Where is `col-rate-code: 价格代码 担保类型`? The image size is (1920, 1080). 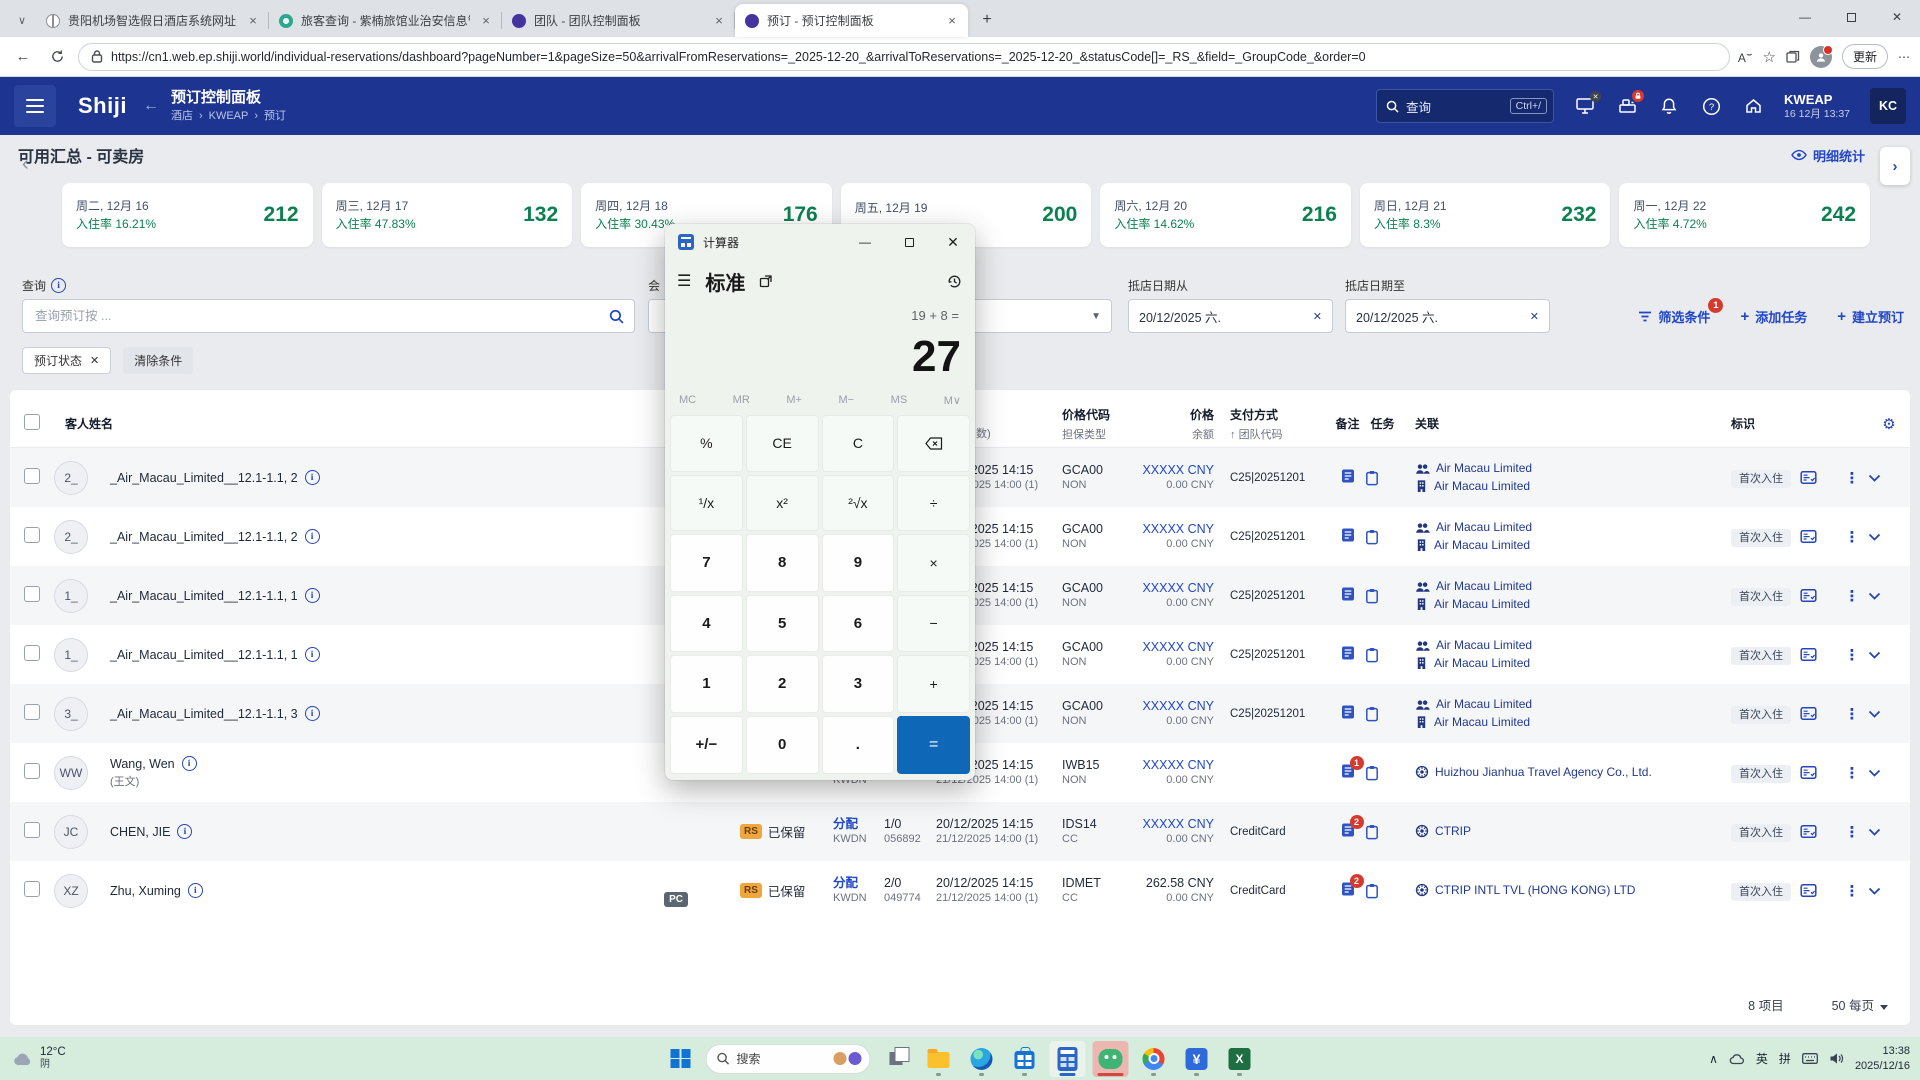
col-rate-code: 价格代码 担保类型 is located at coordinates (1091, 424).